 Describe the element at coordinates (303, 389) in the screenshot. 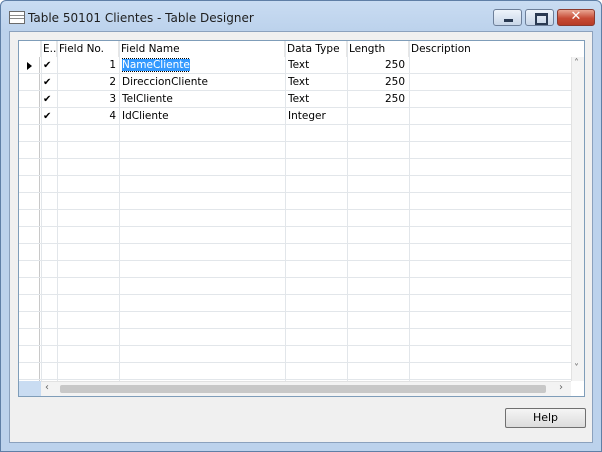

I see `horizontal-scroll-thumb` at that location.